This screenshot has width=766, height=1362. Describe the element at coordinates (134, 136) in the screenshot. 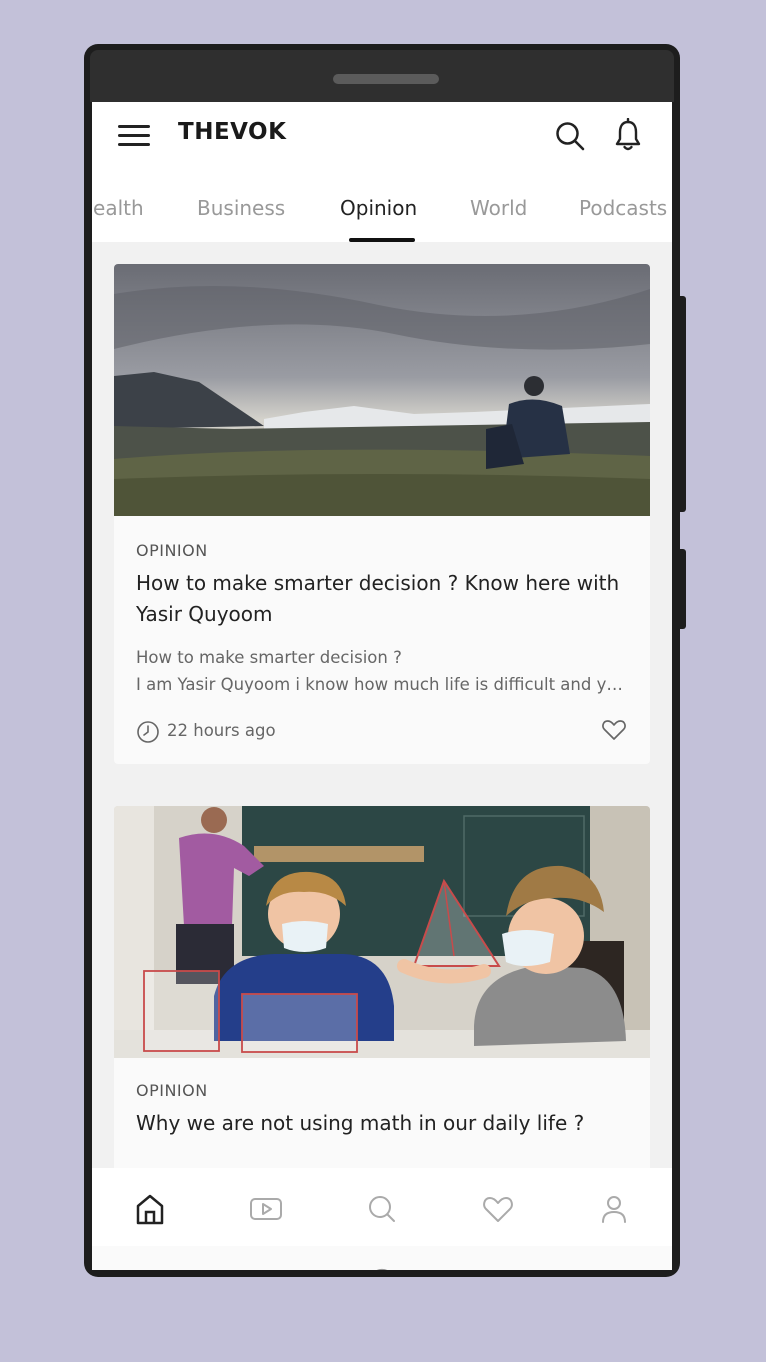

I see `hamburger-menu-icon` at that location.